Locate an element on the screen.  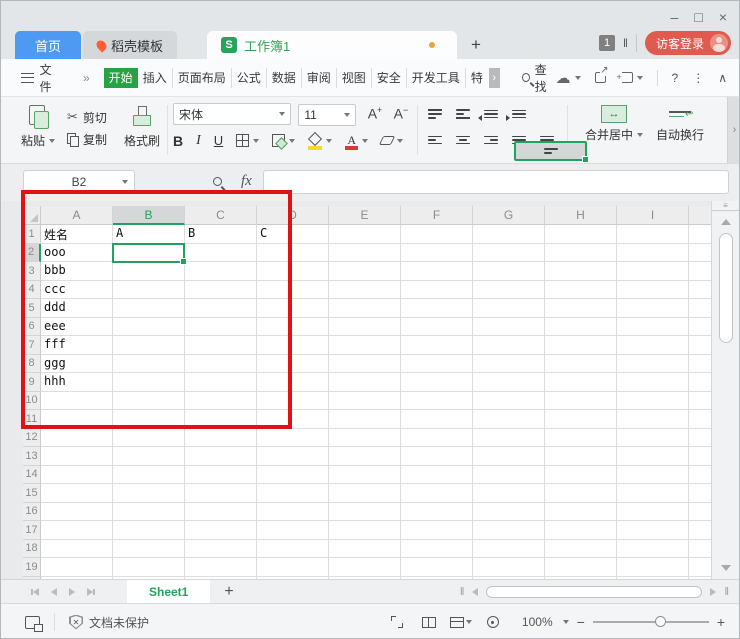
split-handle-icon: ≡ is located at coordinates (725, 206).